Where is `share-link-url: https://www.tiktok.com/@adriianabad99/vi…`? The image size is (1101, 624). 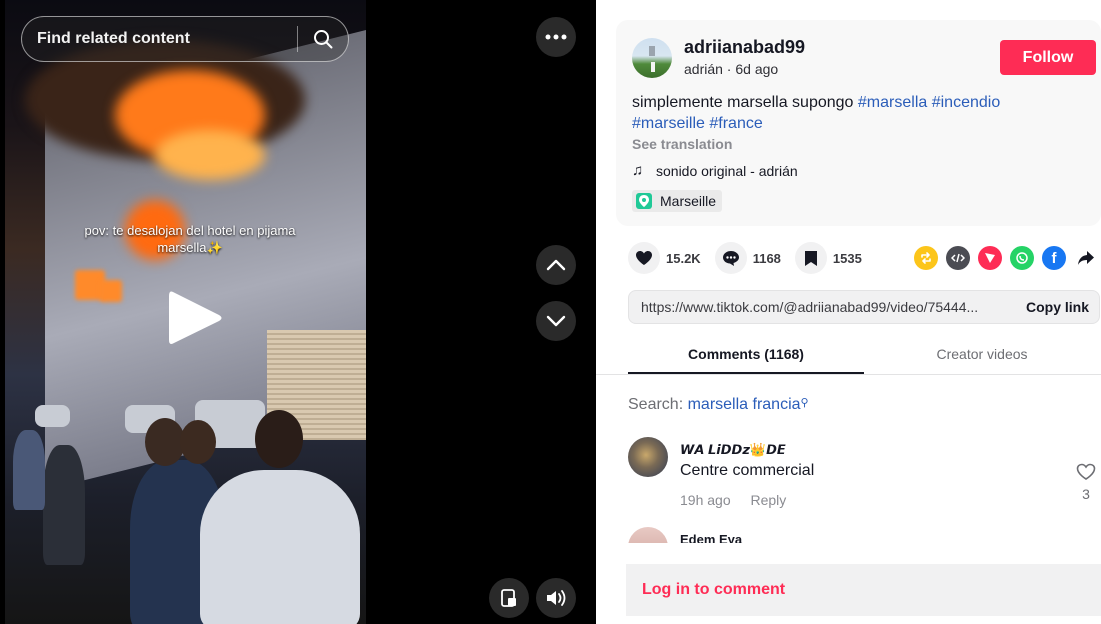 share-link-url: https://www.tiktok.com/@adriianabad99/vi… is located at coordinates (822, 307).